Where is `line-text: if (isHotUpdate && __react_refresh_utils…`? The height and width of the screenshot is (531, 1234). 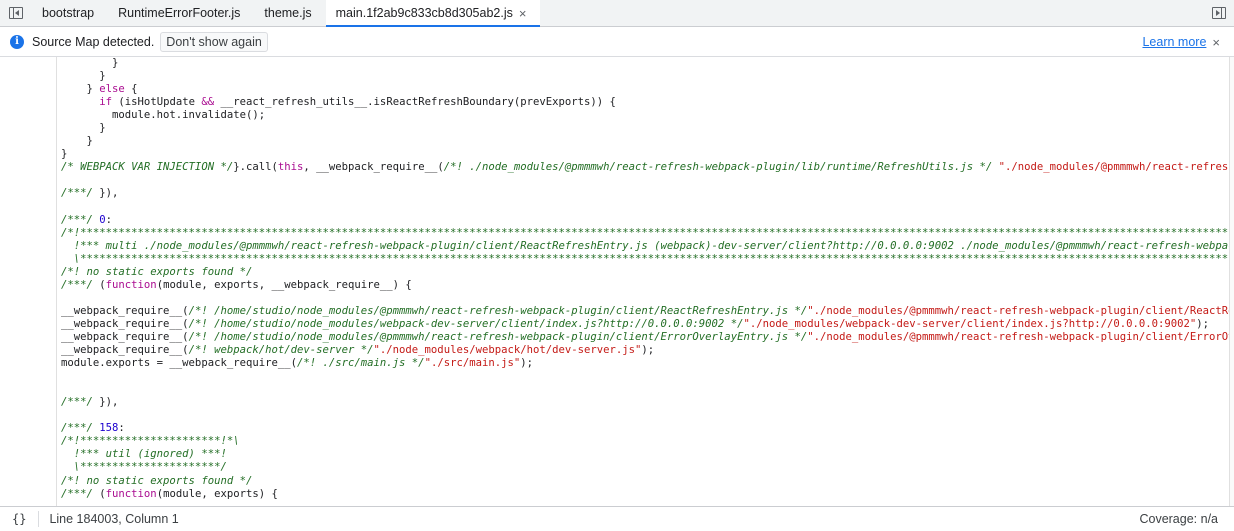 line-text: if (isHotUpdate && __react_refresh_utils… is located at coordinates (336, 102).